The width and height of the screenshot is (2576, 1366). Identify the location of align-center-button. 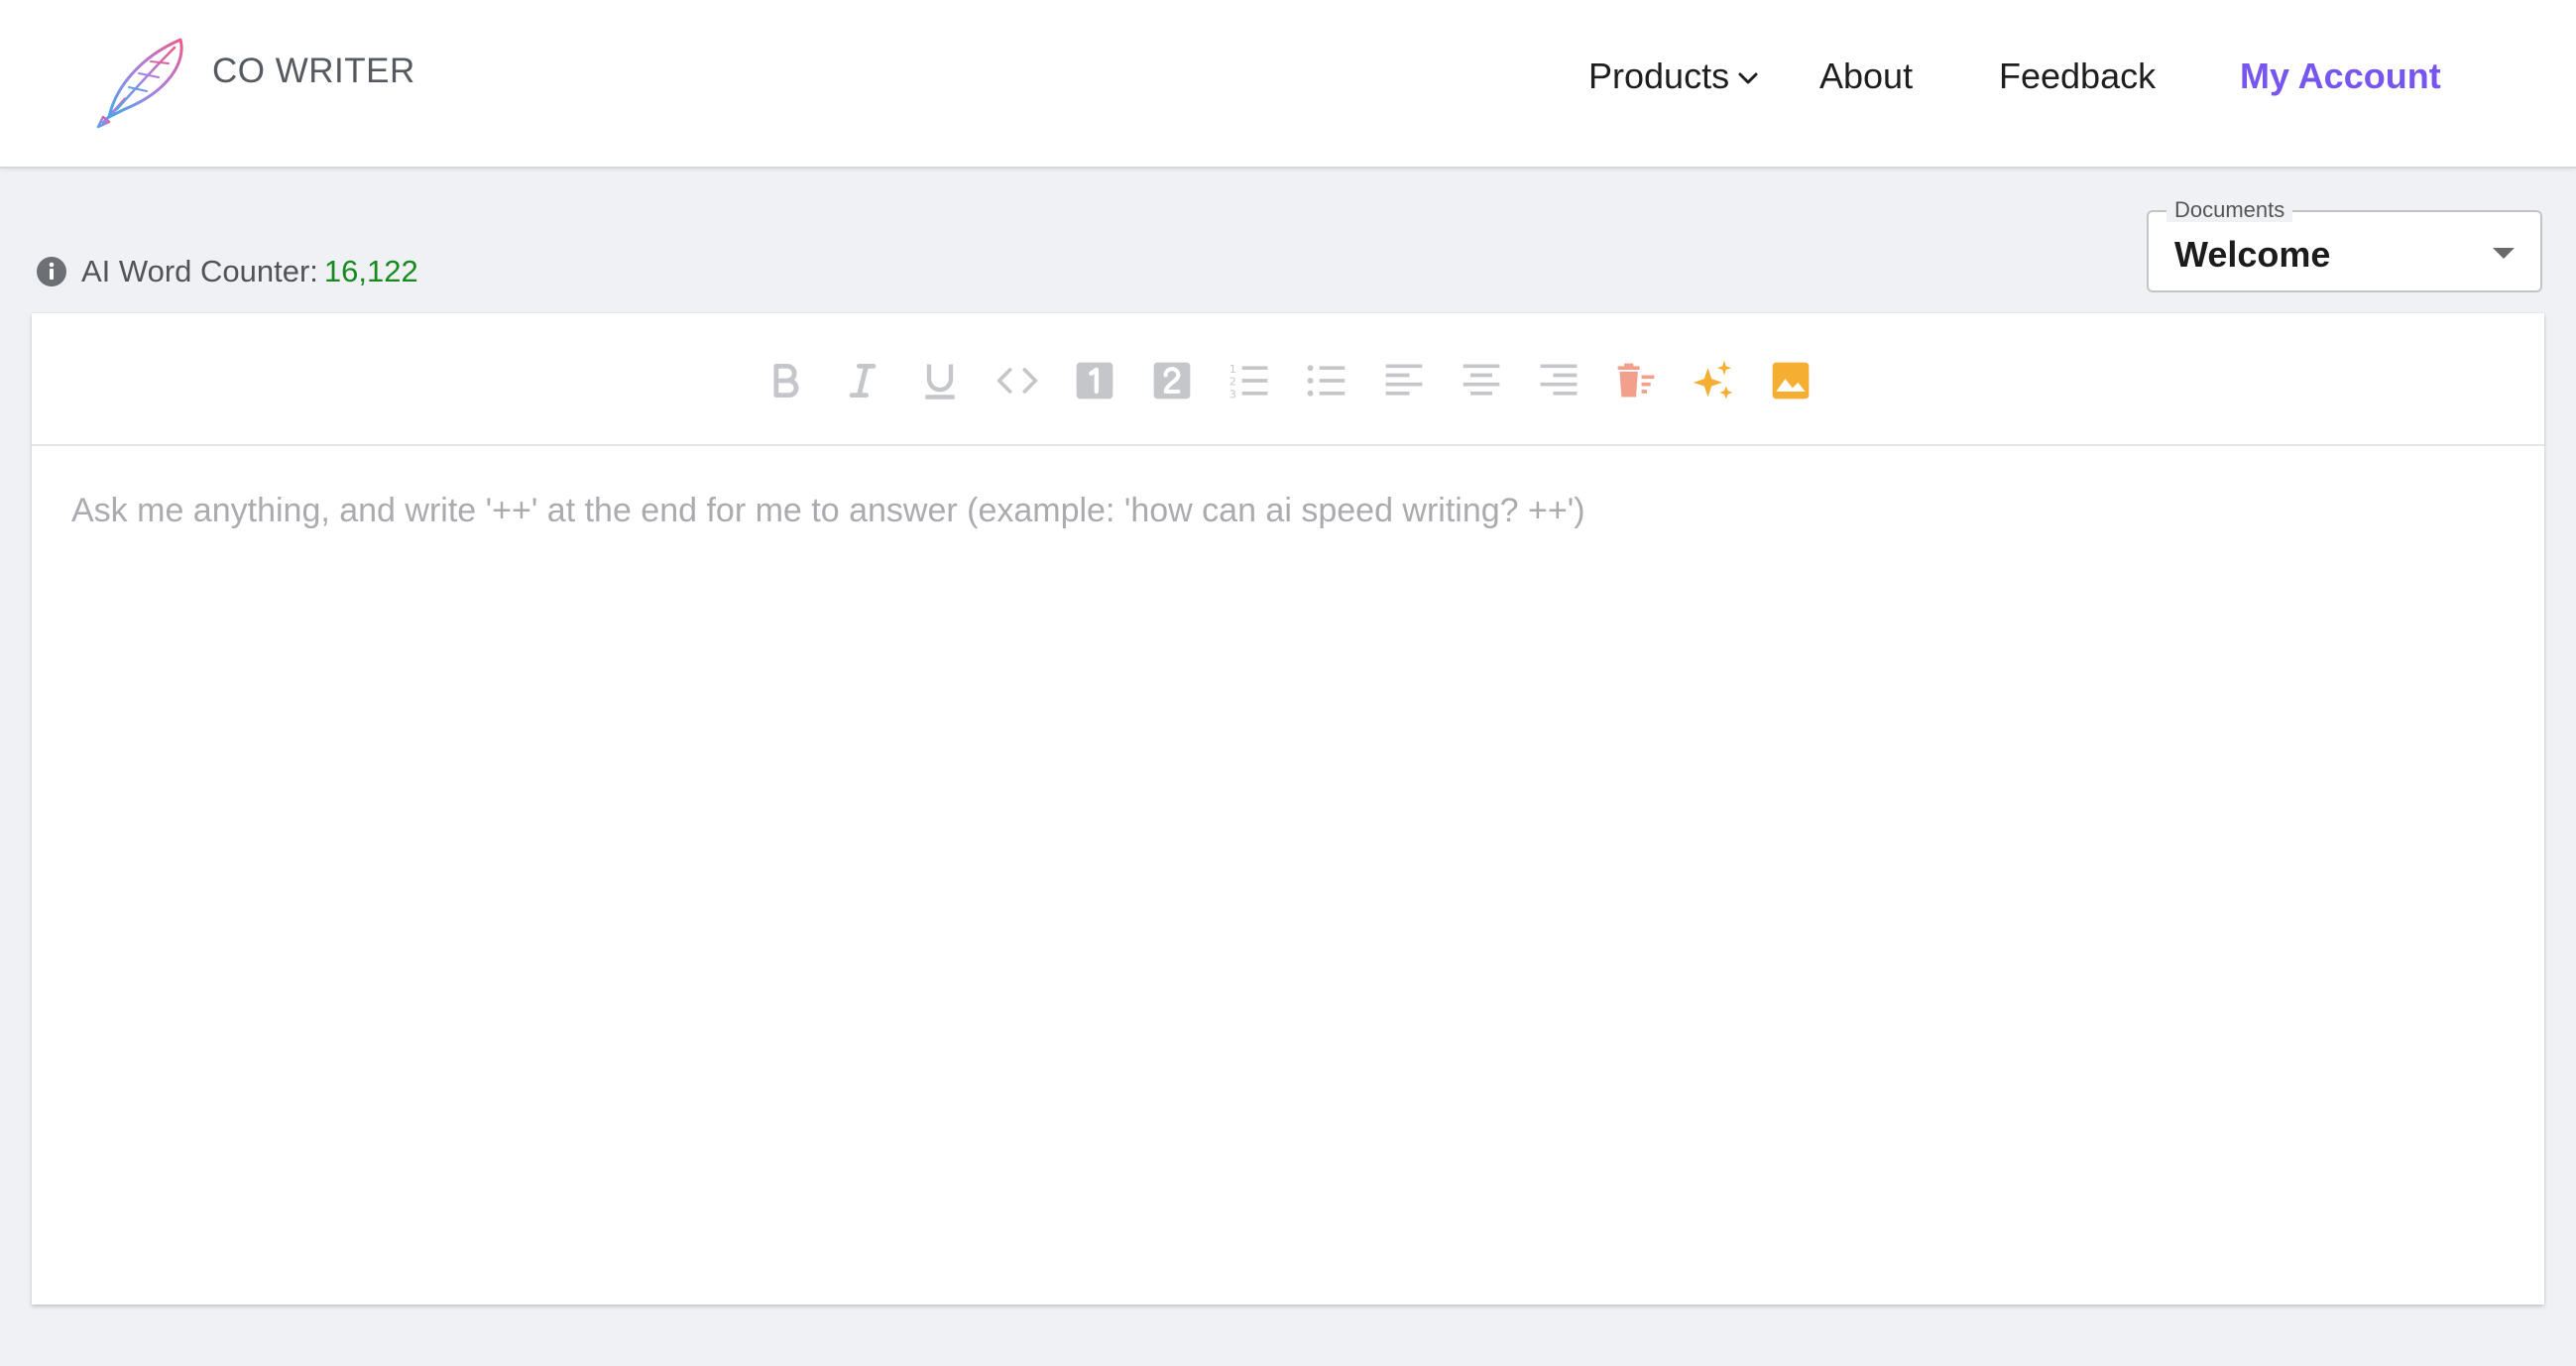
(1482, 380).